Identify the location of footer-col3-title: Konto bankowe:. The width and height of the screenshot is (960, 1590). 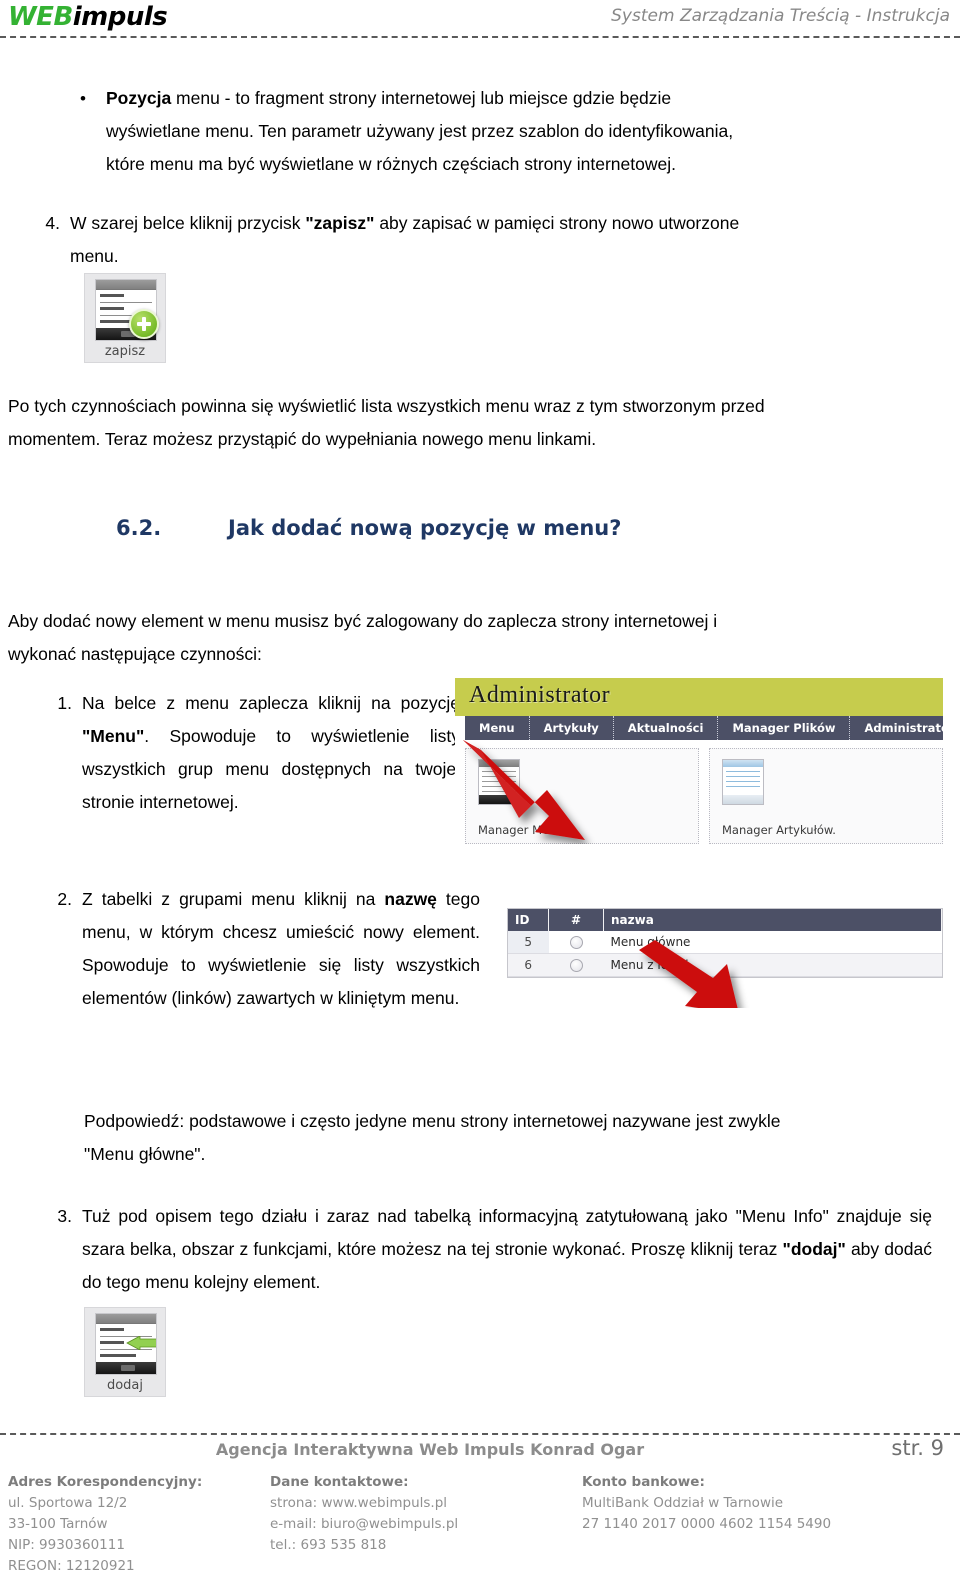
(643, 1482).